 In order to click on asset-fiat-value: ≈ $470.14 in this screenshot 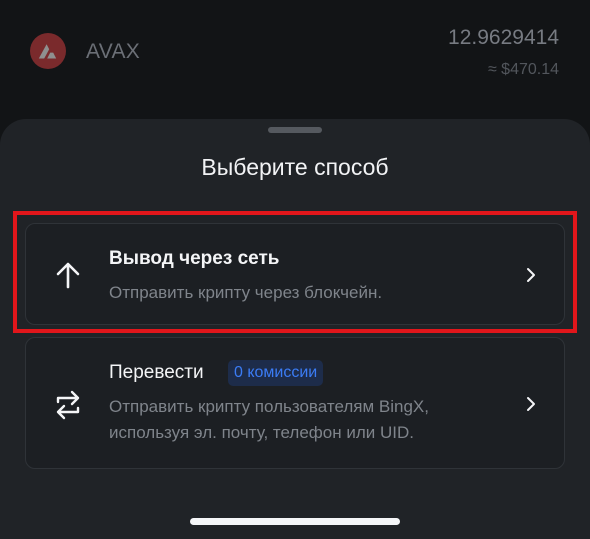, I will do `click(523, 69)`.